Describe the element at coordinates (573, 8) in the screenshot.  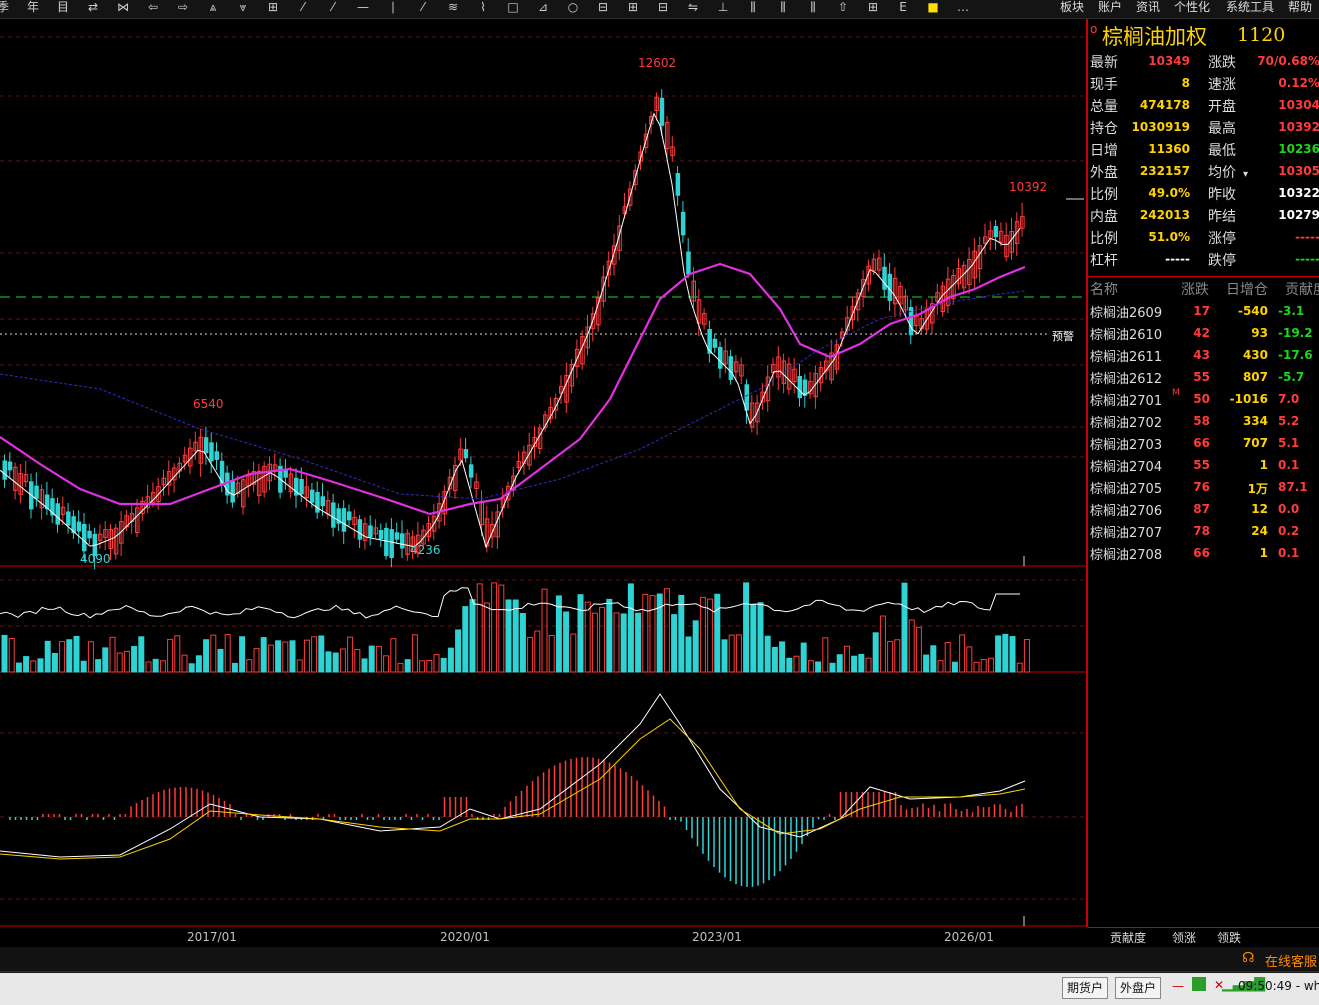
I see `circle-tool-icon: ○` at that location.